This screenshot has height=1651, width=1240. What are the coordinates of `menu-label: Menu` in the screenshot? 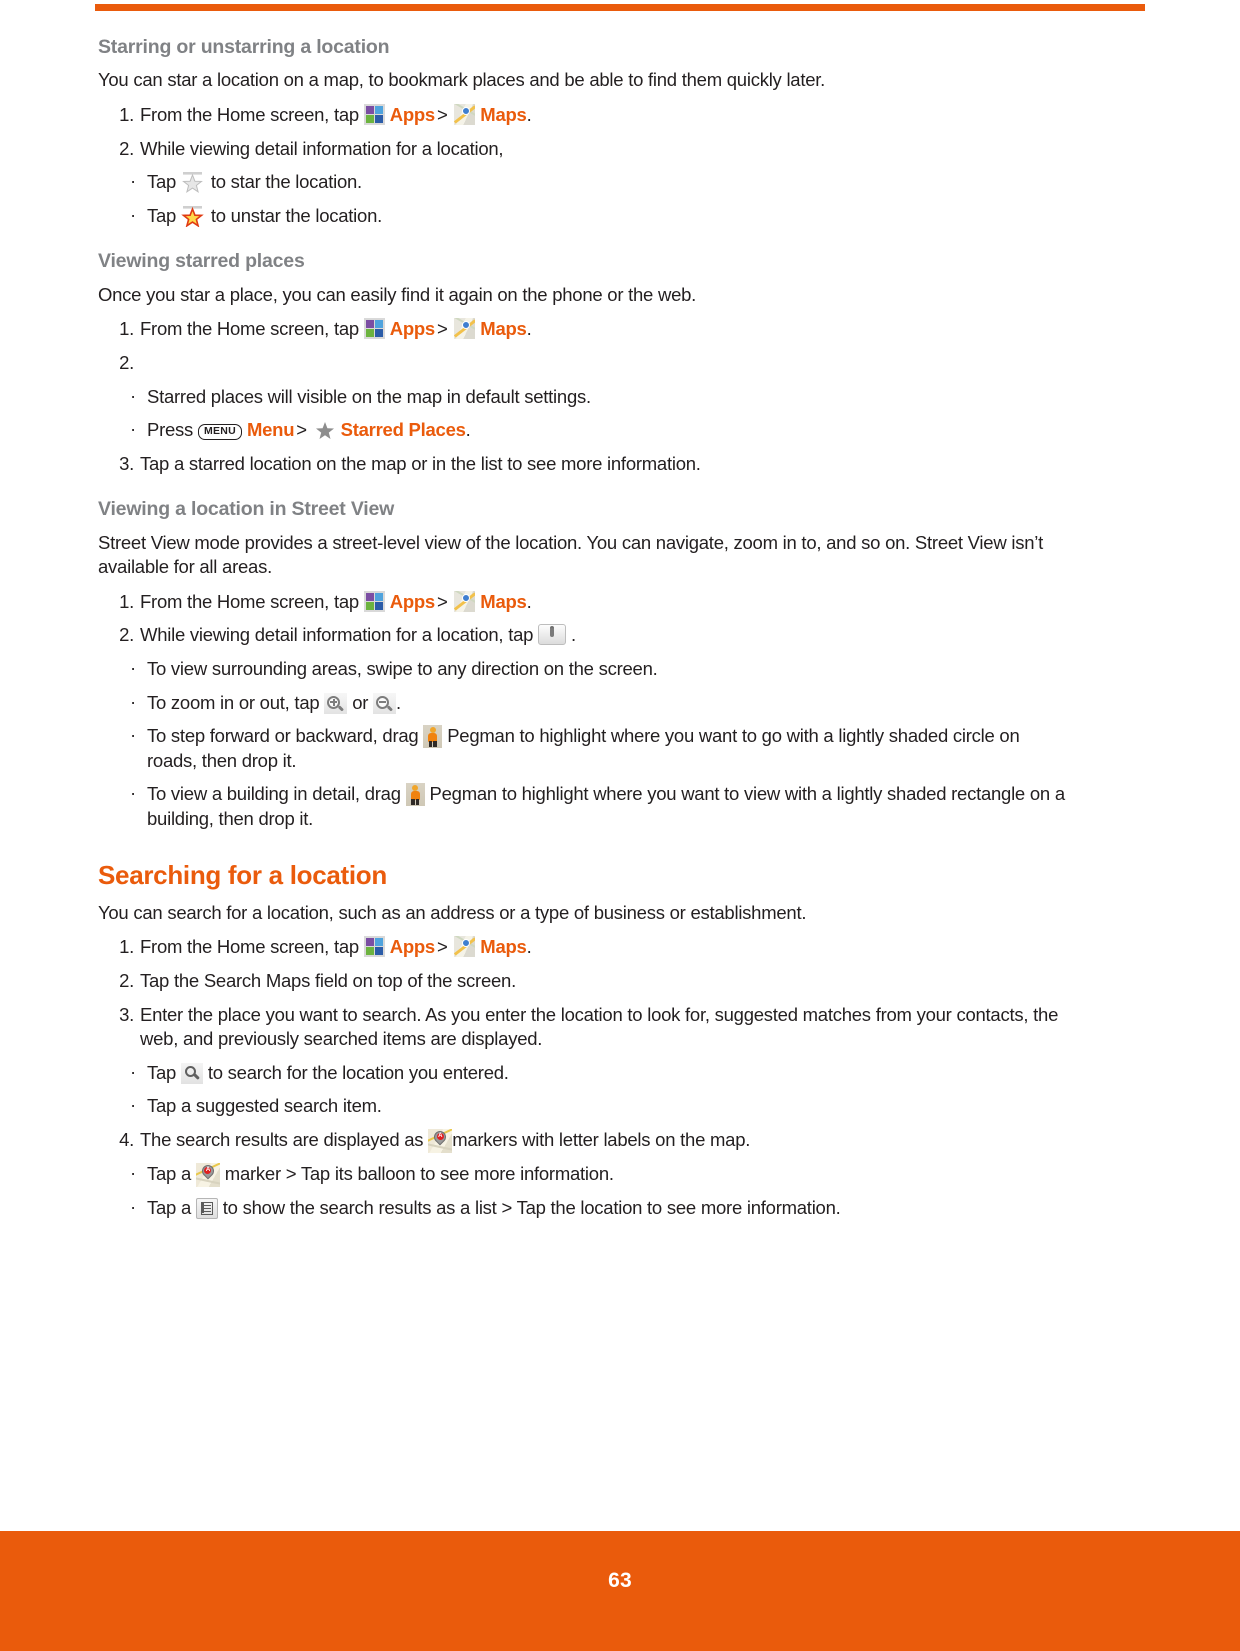 It's located at (271, 429).